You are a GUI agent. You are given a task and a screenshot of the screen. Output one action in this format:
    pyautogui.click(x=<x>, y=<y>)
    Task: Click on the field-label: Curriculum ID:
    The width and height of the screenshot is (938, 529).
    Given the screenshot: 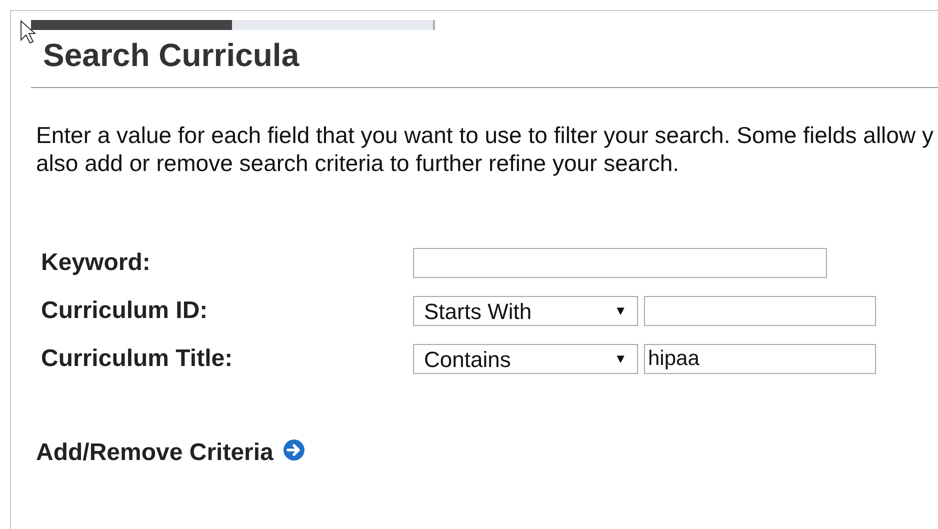 What is the action you would take?
    pyautogui.click(x=125, y=311)
    